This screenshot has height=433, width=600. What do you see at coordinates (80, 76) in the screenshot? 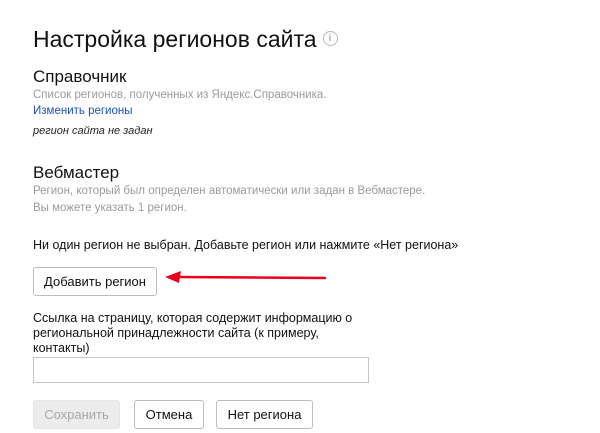
I see `directory-heading: Справочник` at bounding box center [80, 76].